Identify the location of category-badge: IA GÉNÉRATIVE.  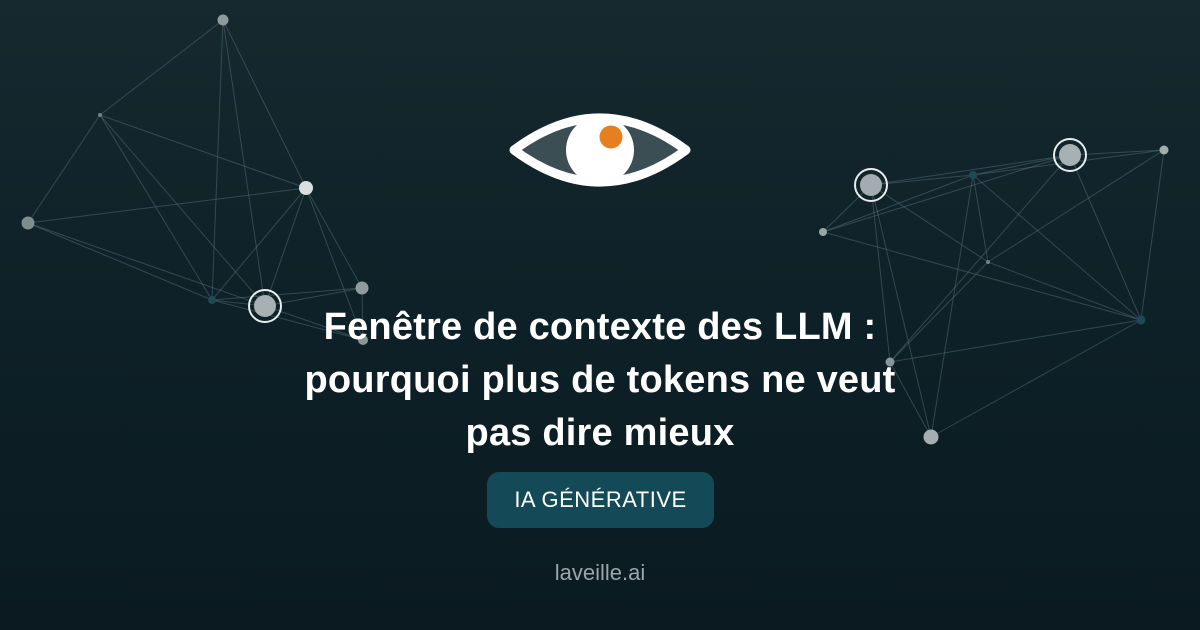
(600, 500).